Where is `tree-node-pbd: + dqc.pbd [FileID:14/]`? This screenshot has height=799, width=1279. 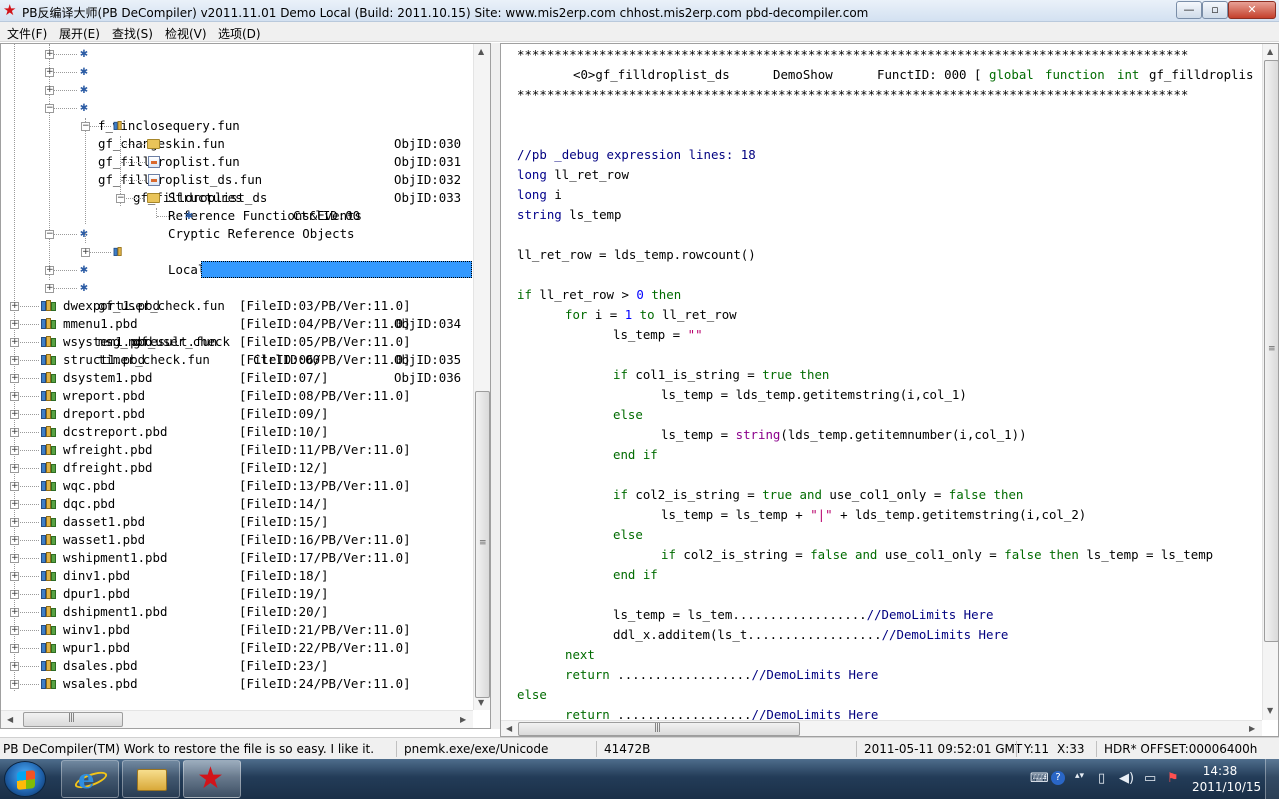 tree-node-pbd: + dqc.pbd [FileID:14/] is located at coordinates (237, 504).